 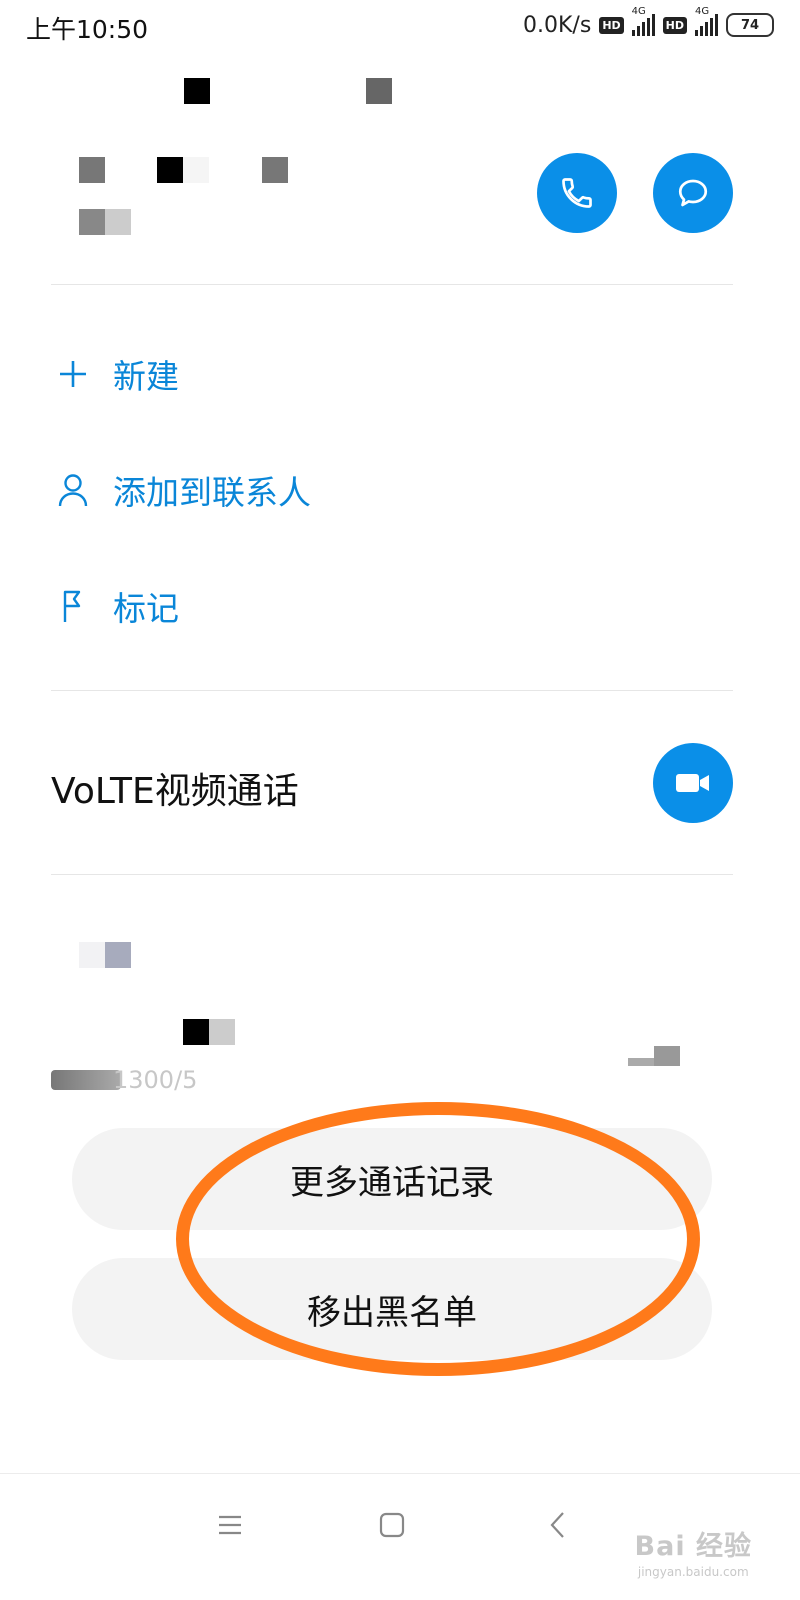 What do you see at coordinates (557, 25) in the screenshot?
I see `network-speed: 0.0K/s` at bounding box center [557, 25].